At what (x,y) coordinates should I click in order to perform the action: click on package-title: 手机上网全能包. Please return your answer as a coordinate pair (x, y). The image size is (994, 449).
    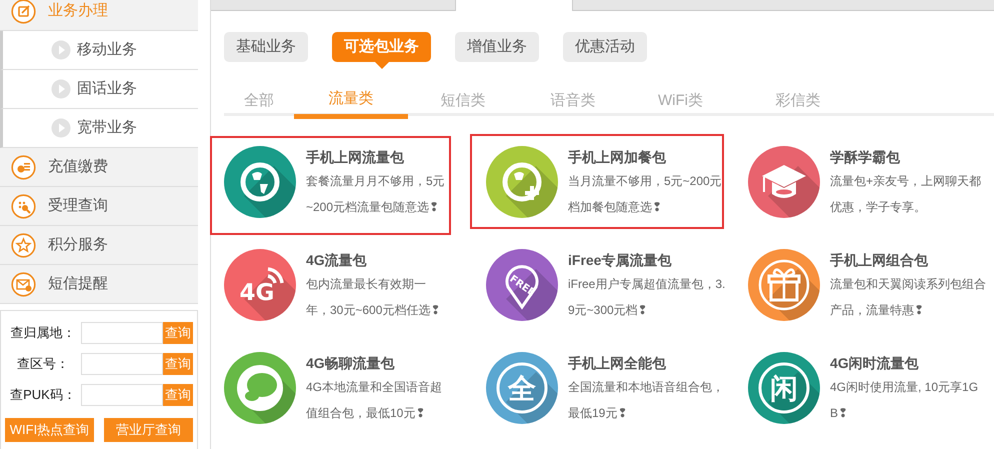
    Looking at the image, I should click on (647, 363).